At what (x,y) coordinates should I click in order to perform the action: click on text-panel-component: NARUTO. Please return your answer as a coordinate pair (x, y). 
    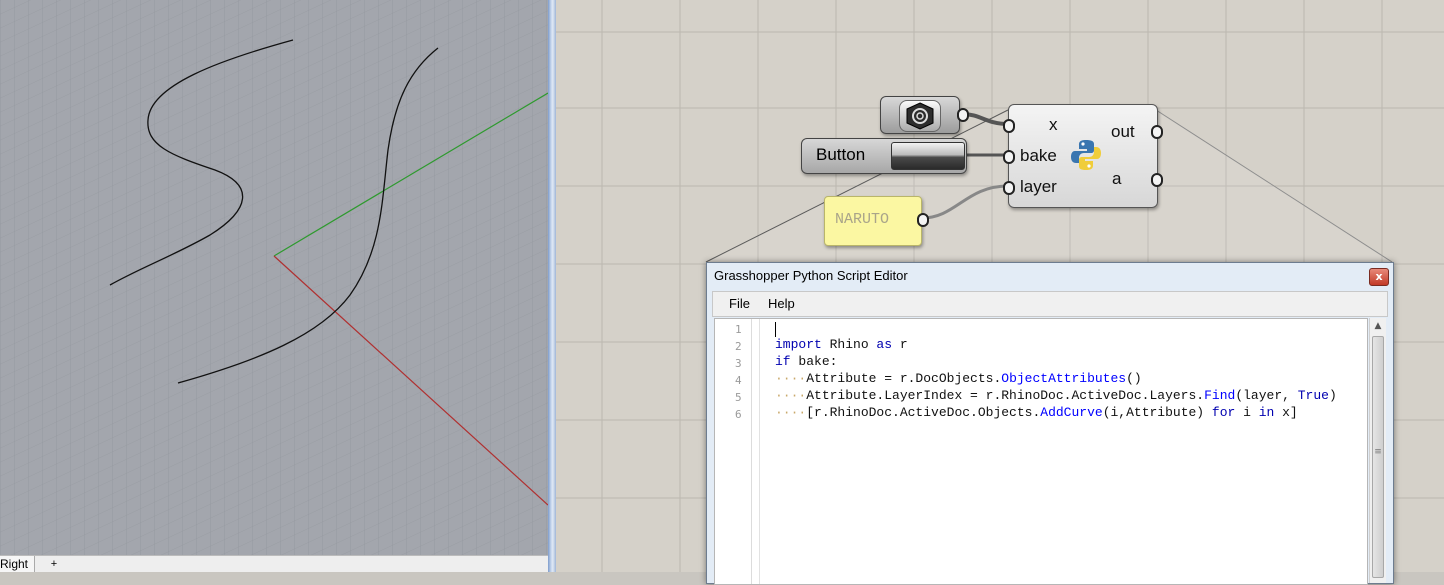
    Looking at the image, I should click on (876, 221).